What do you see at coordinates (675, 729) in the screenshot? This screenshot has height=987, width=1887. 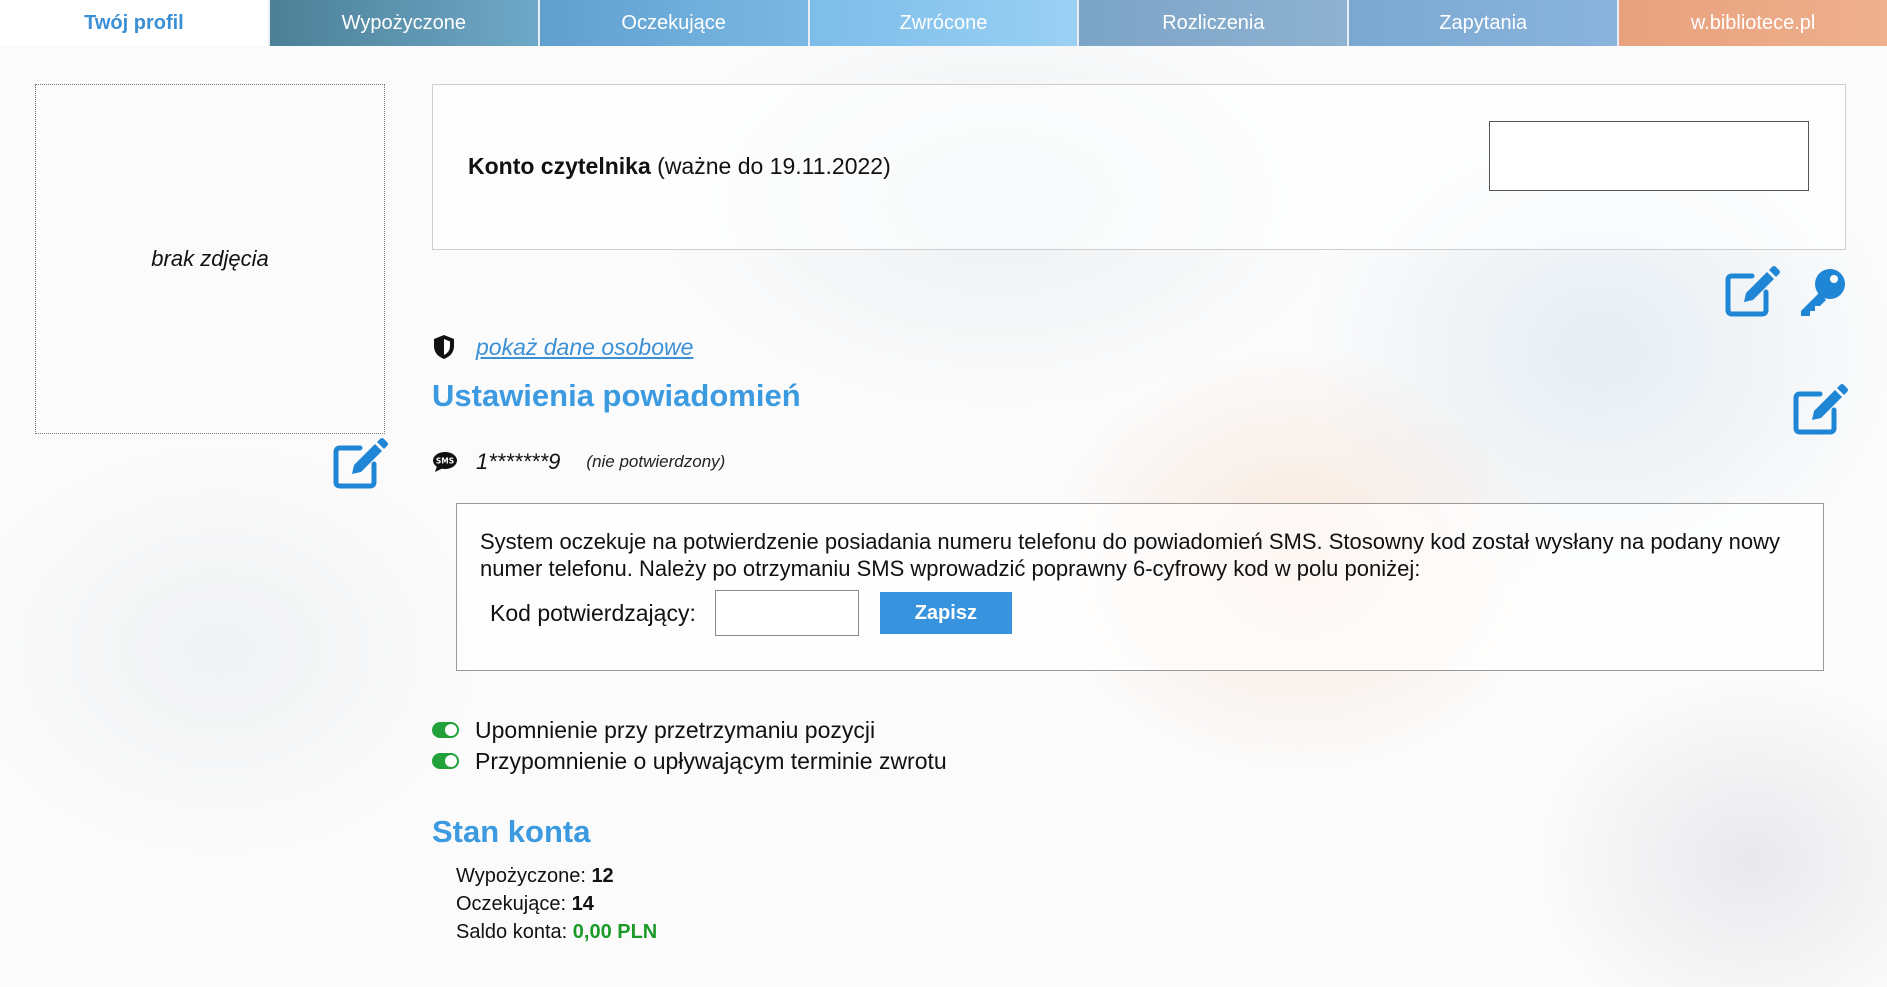 I see `overdue-reminder-label: Upomnienie przy przetrzymaniu pozycji` at bounding box center [675, 729].